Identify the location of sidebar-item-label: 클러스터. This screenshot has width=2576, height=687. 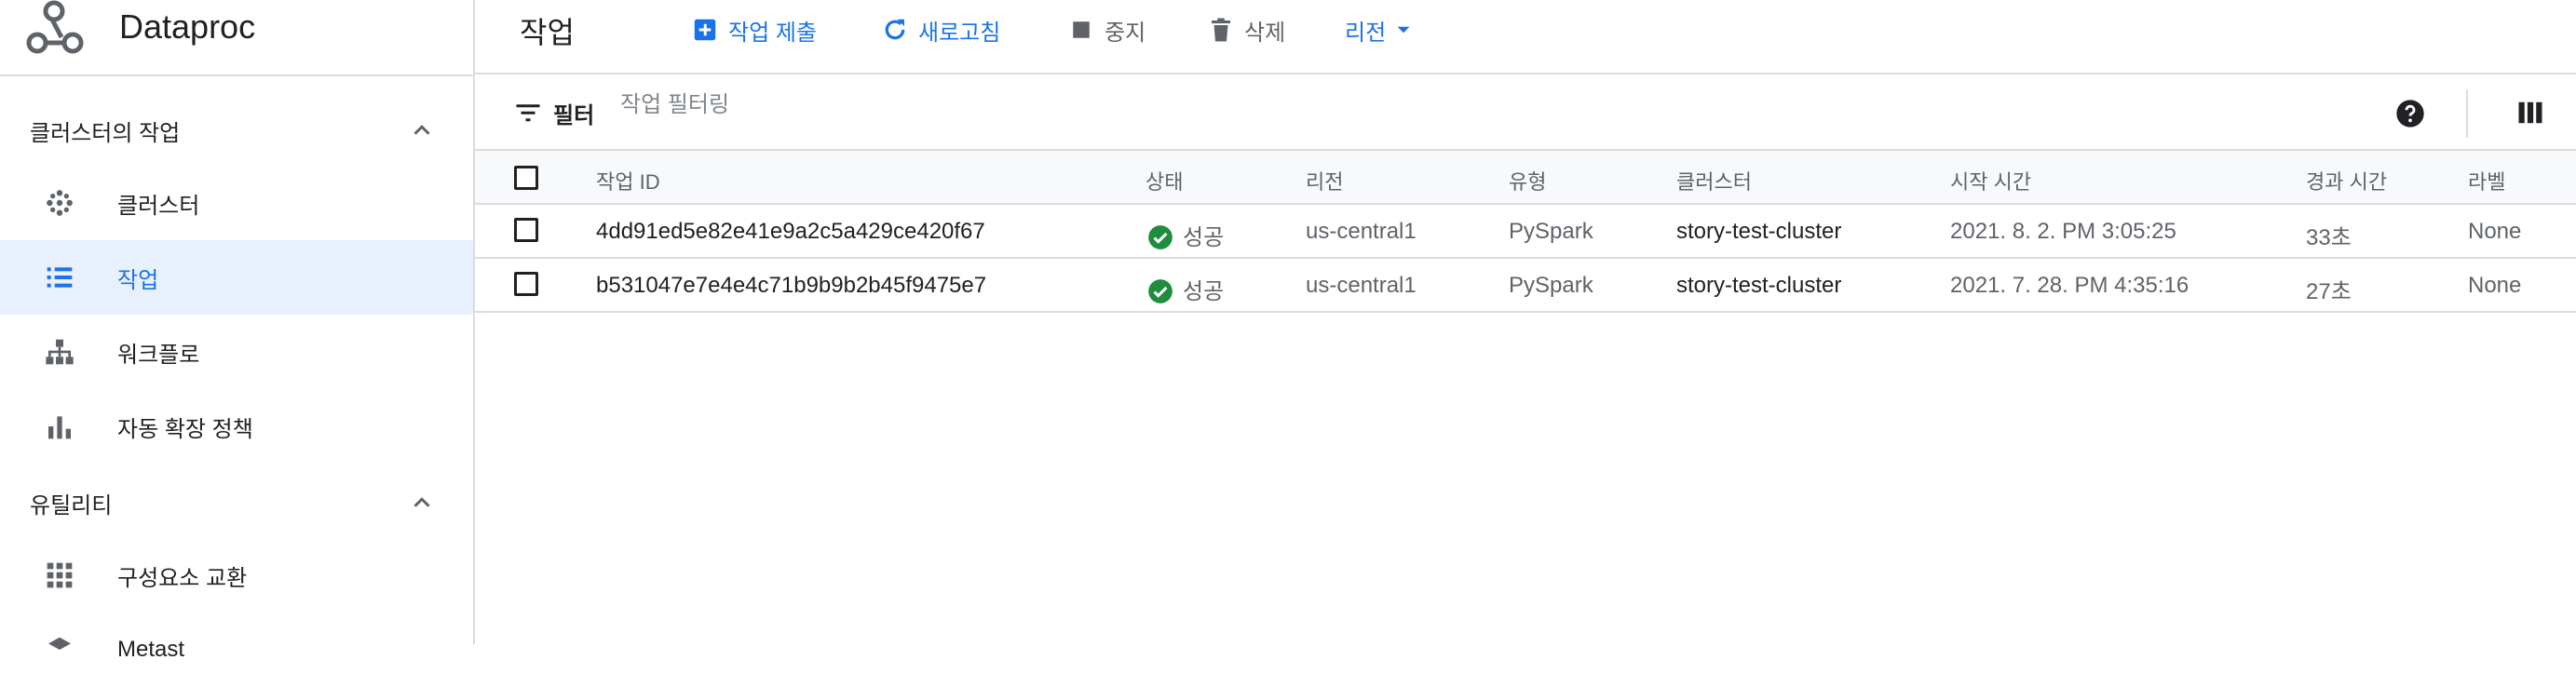
(158, 206).